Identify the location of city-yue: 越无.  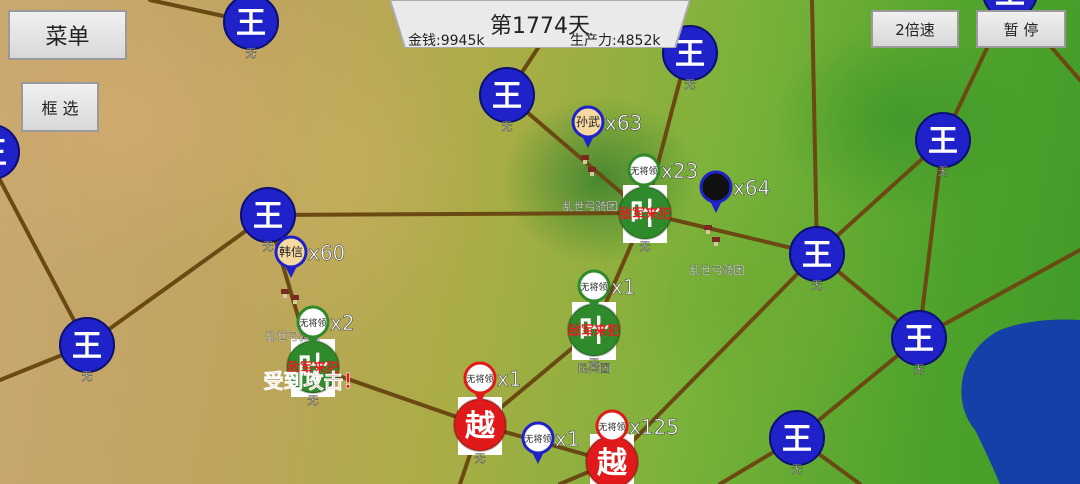
(480, 431).